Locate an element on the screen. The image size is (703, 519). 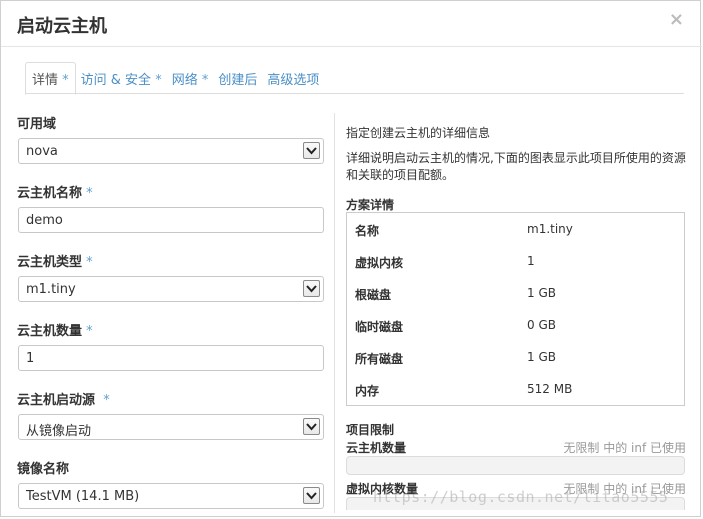
availability-zone-label: 可用域 is located at coordinates (37, 124).